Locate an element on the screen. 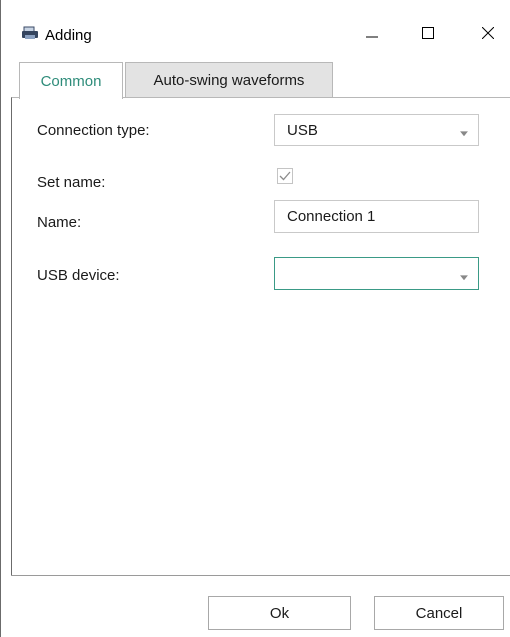  ok-button: Ok is located at coordinates (279, 613).